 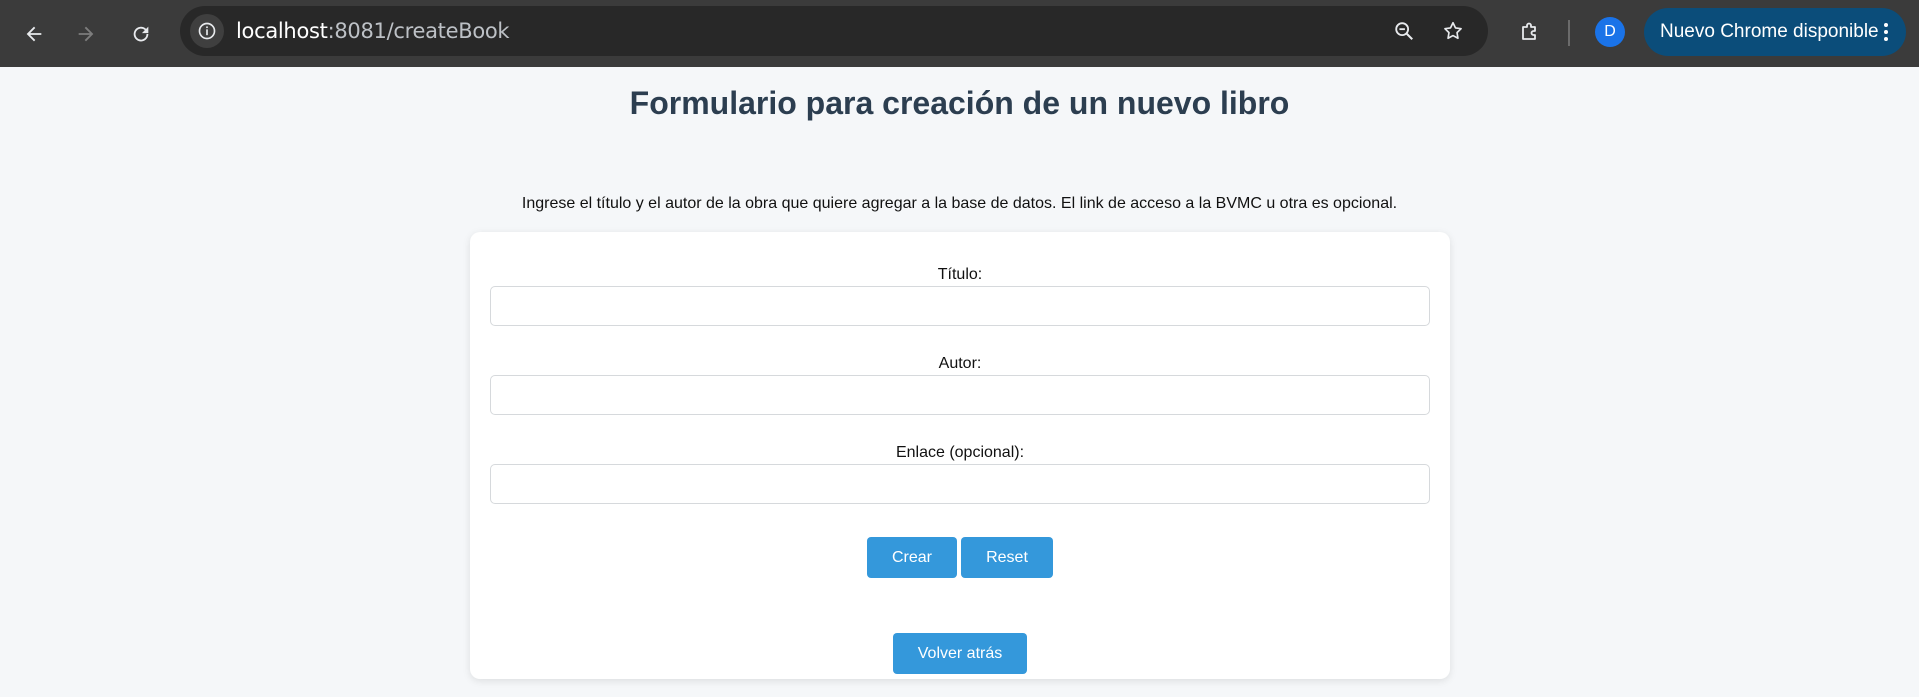 What do you see at coordinates (1007, 557) in the screenshot?
I see `reset-button: Reset` at bounding box center [1007, 557].